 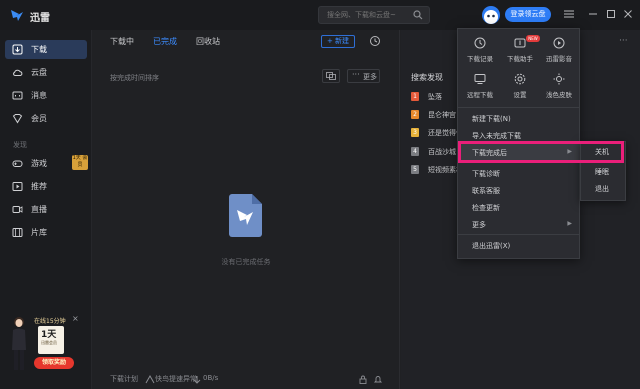 I want to click on download-history-icon, so click(x=480, y=43).